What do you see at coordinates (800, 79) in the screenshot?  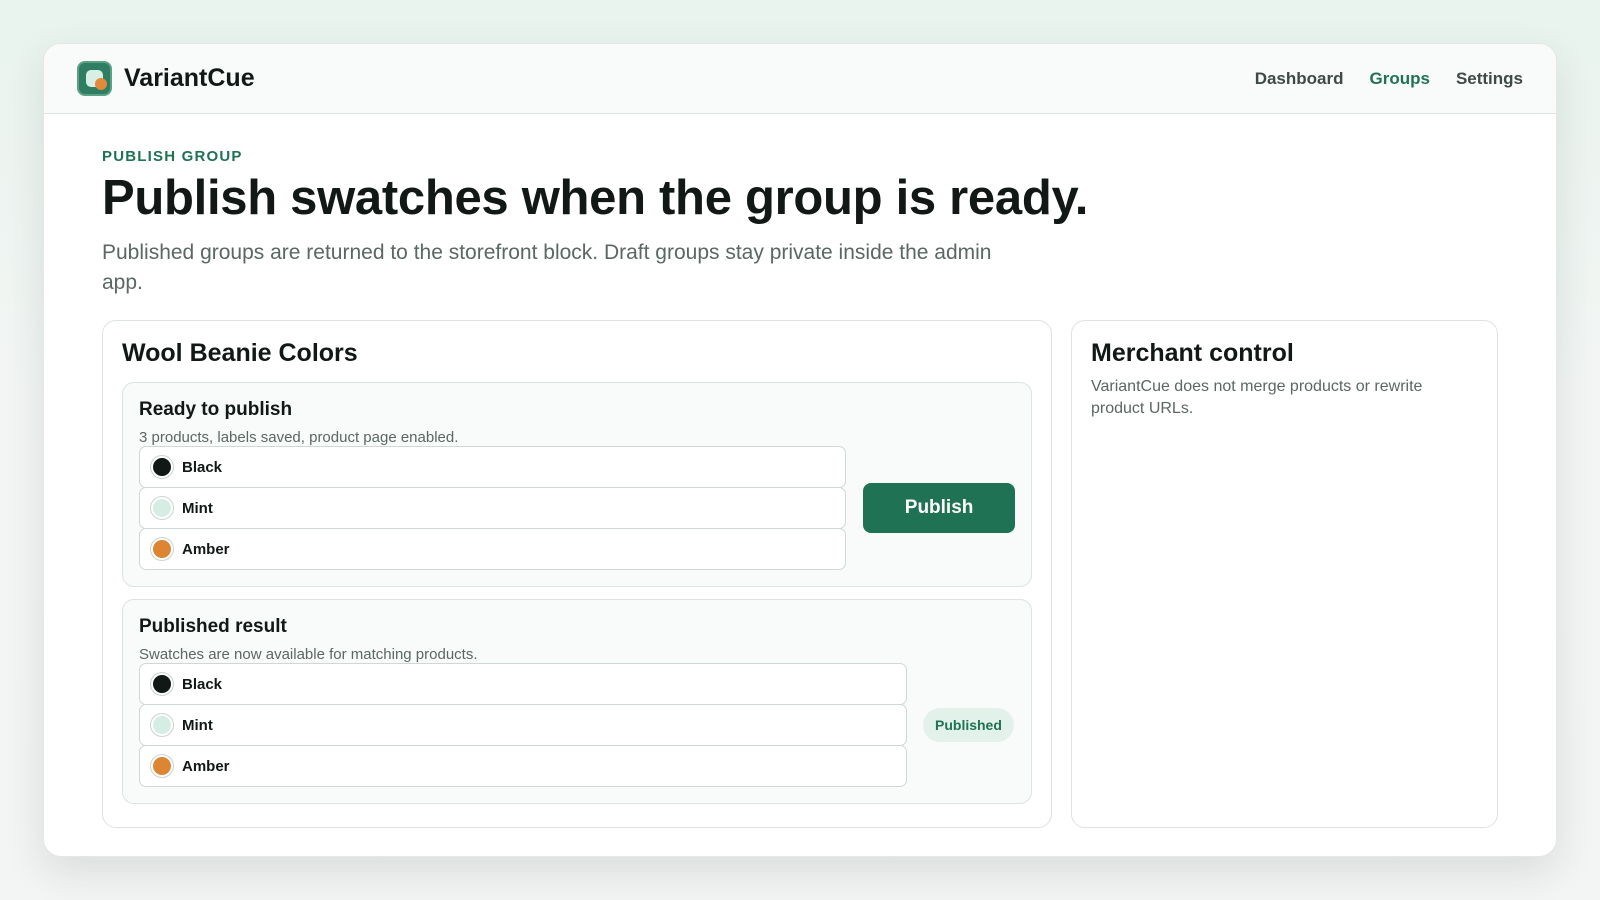 I see `top-bar: VariantCue Dashboard Groups Settings` at bounding box center [800, 79].